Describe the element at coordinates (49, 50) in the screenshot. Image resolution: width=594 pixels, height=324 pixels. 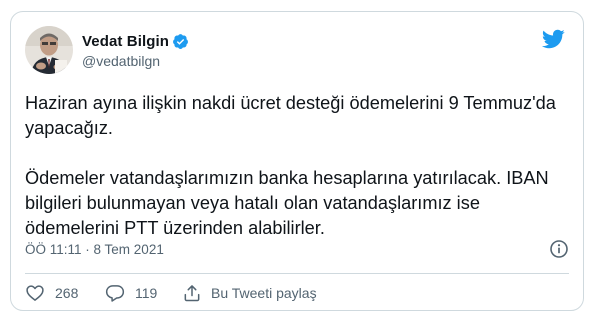
I see `avatar` at that location.